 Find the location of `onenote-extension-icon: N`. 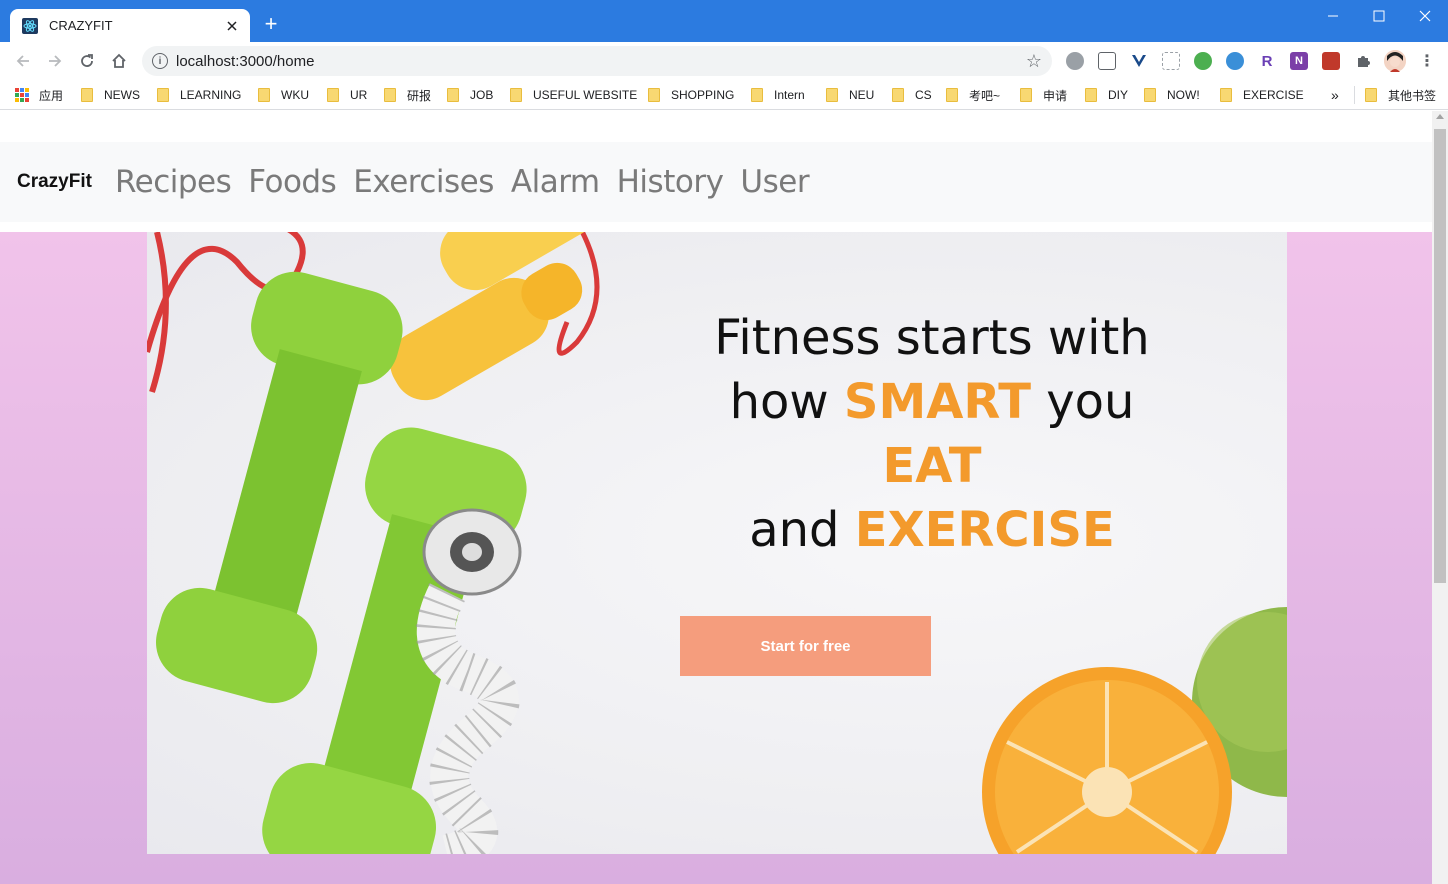

onenote-extension-icon: N is located at coordinates (1299, 61).